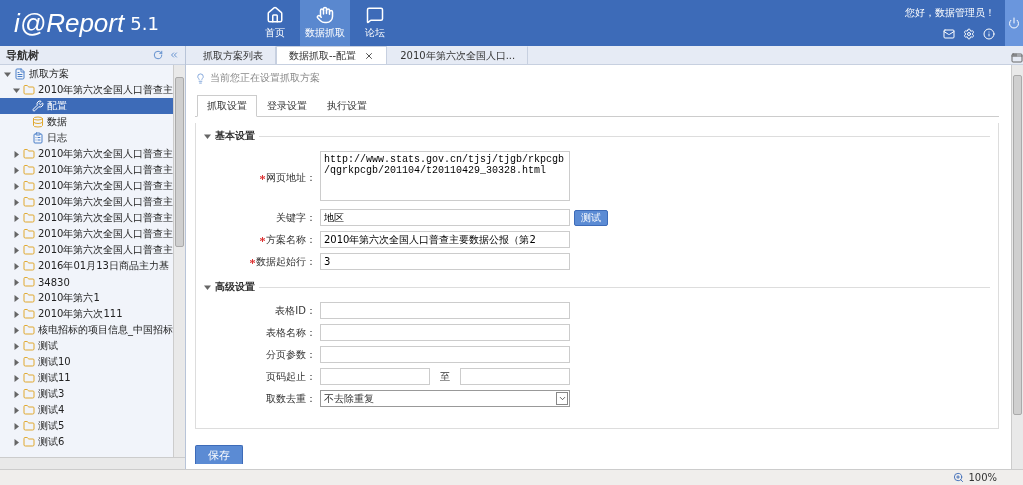  I want to click on tree-item: 2010年第六1, so click(86, 298).